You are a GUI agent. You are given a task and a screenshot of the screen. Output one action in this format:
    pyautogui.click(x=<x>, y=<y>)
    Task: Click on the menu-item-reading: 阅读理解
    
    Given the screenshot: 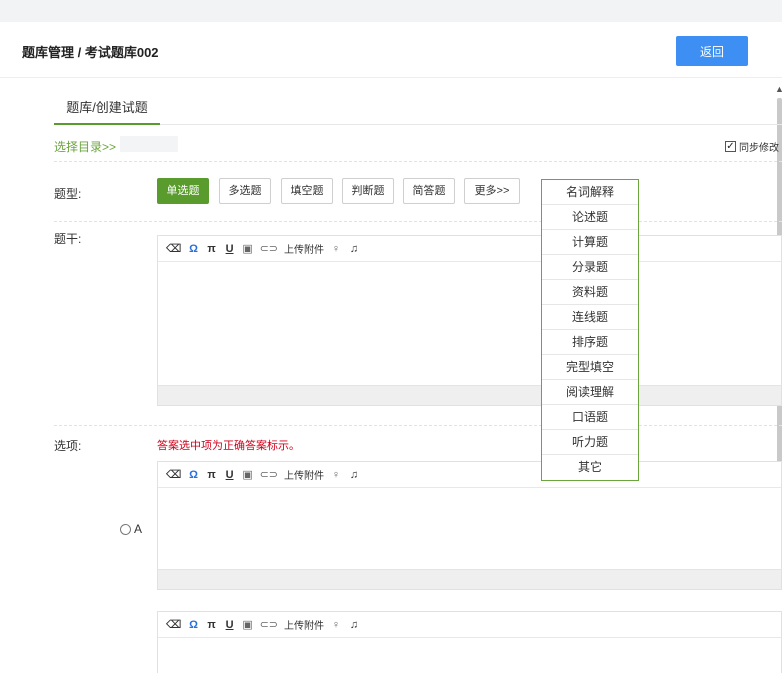 What is the action you would take?
    pyautogui.click(x=590, y=392)
    